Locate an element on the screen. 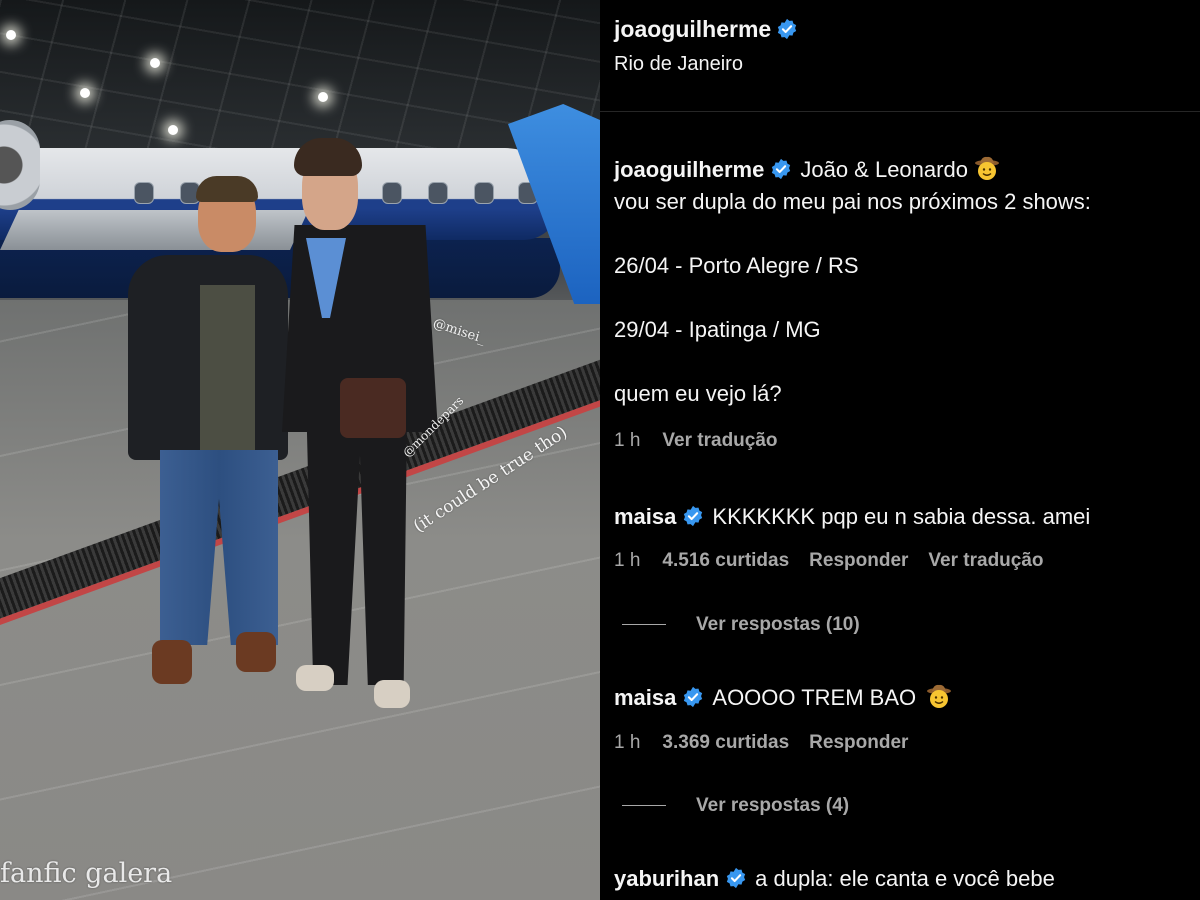 The height and width of the screenshot is (900, 1200). person-right-bag is located at coordinates (373, 408).